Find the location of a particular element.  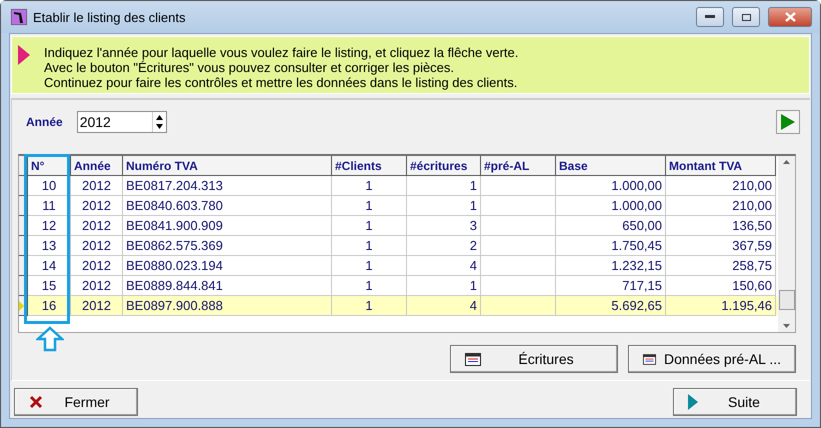

minimize-icon is located at coordinates (710, 17).